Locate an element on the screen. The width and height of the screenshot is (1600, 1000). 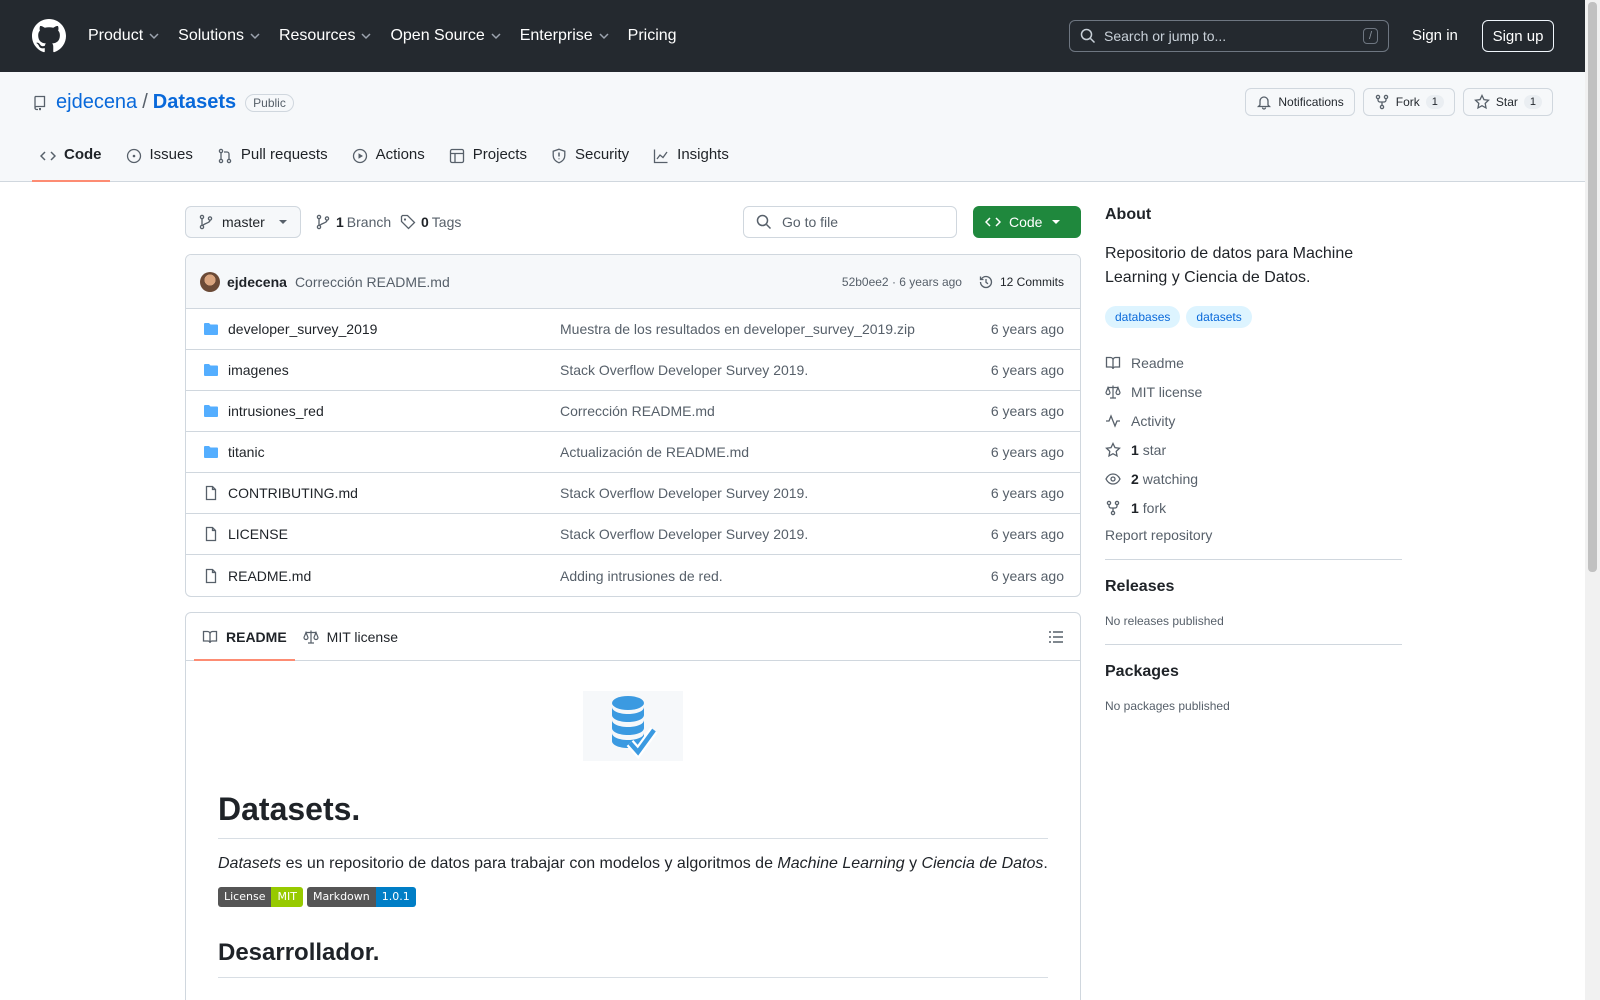
license-link: MIT license is located at coordinates (1253, 391).